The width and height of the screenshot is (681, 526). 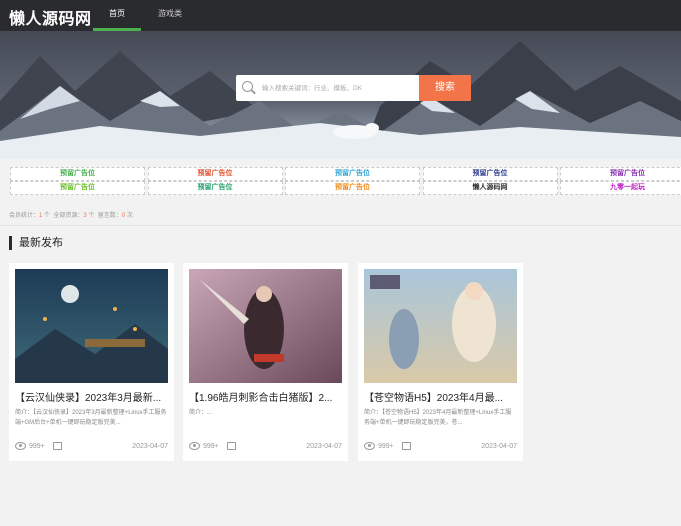 What do you see at coordinates (340, 15) in the screenshot?
I see `top-navbar: 懒人源码网 首页 游戏类` at bounding box center [340, 15].